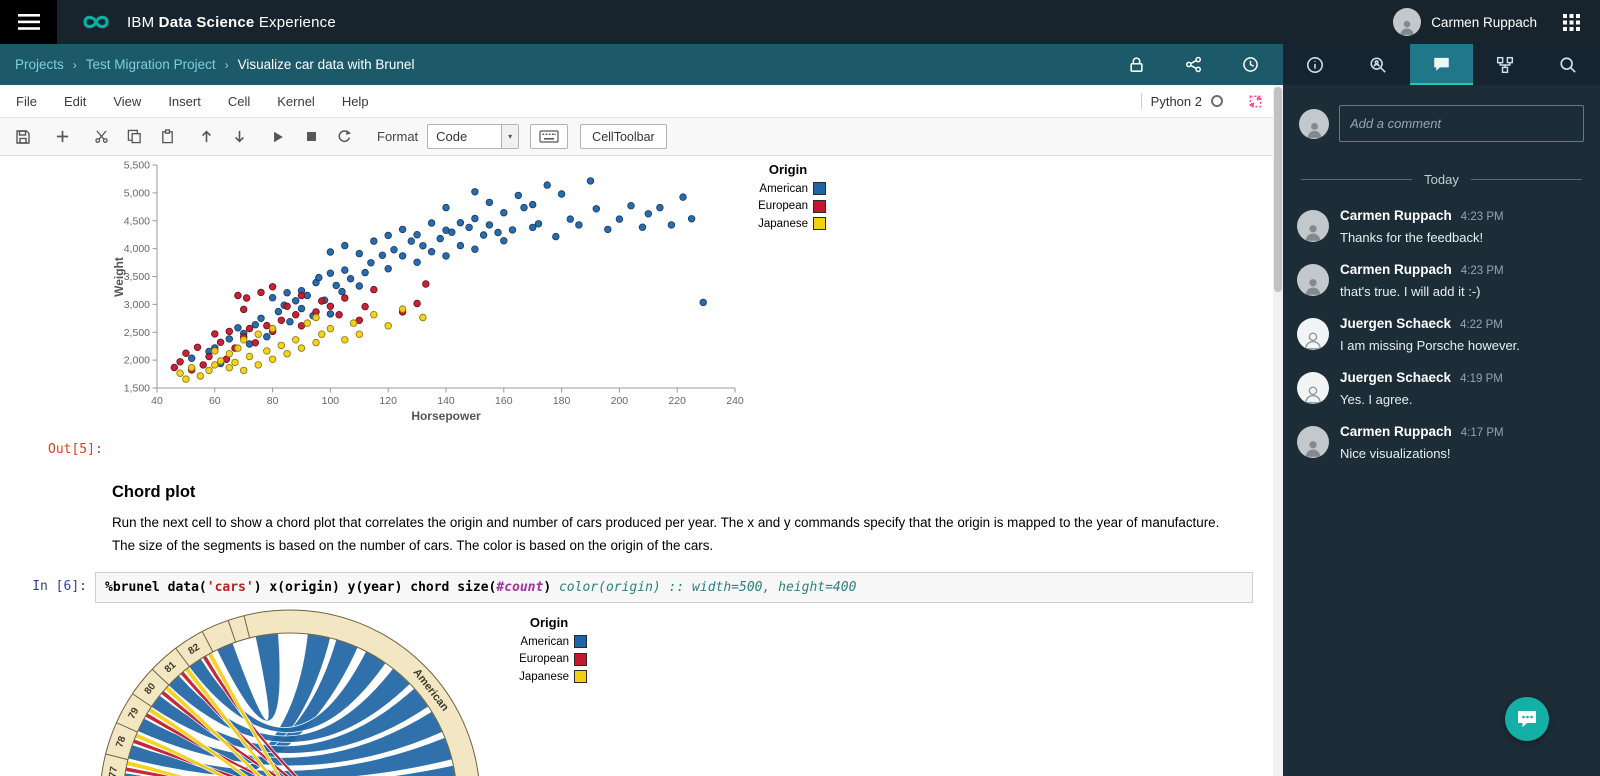 The height and width of the screenshot is (776, 1600). I want to click on menu-help: Help, so click(355, 101).